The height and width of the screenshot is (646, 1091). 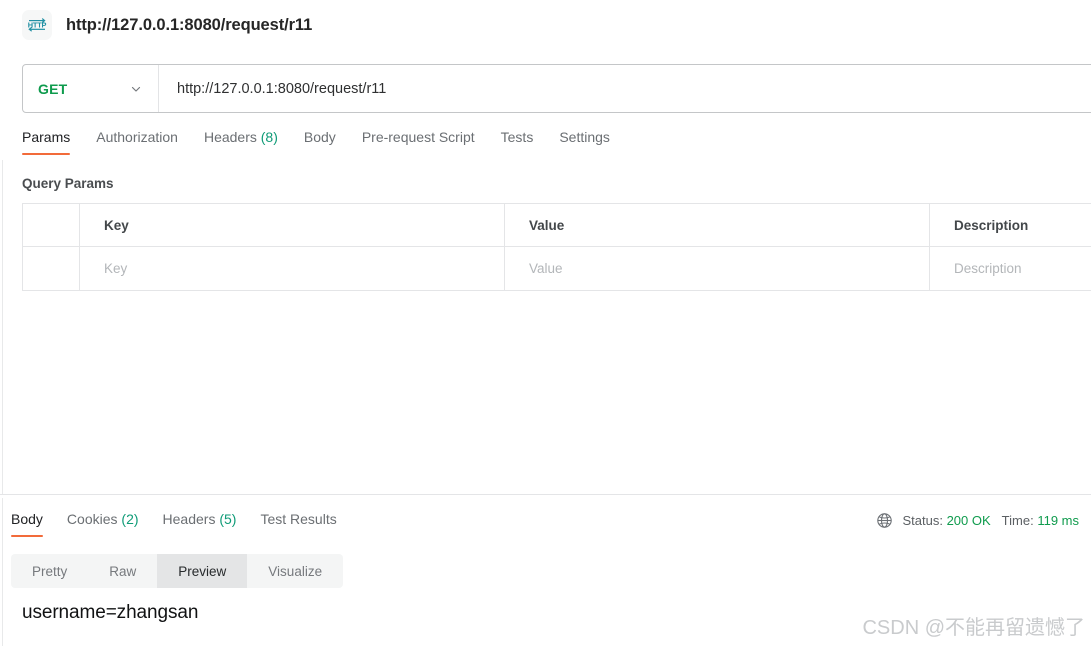 I want to click on response-tab-cookies-count: (2), so click(x=130, y=519).